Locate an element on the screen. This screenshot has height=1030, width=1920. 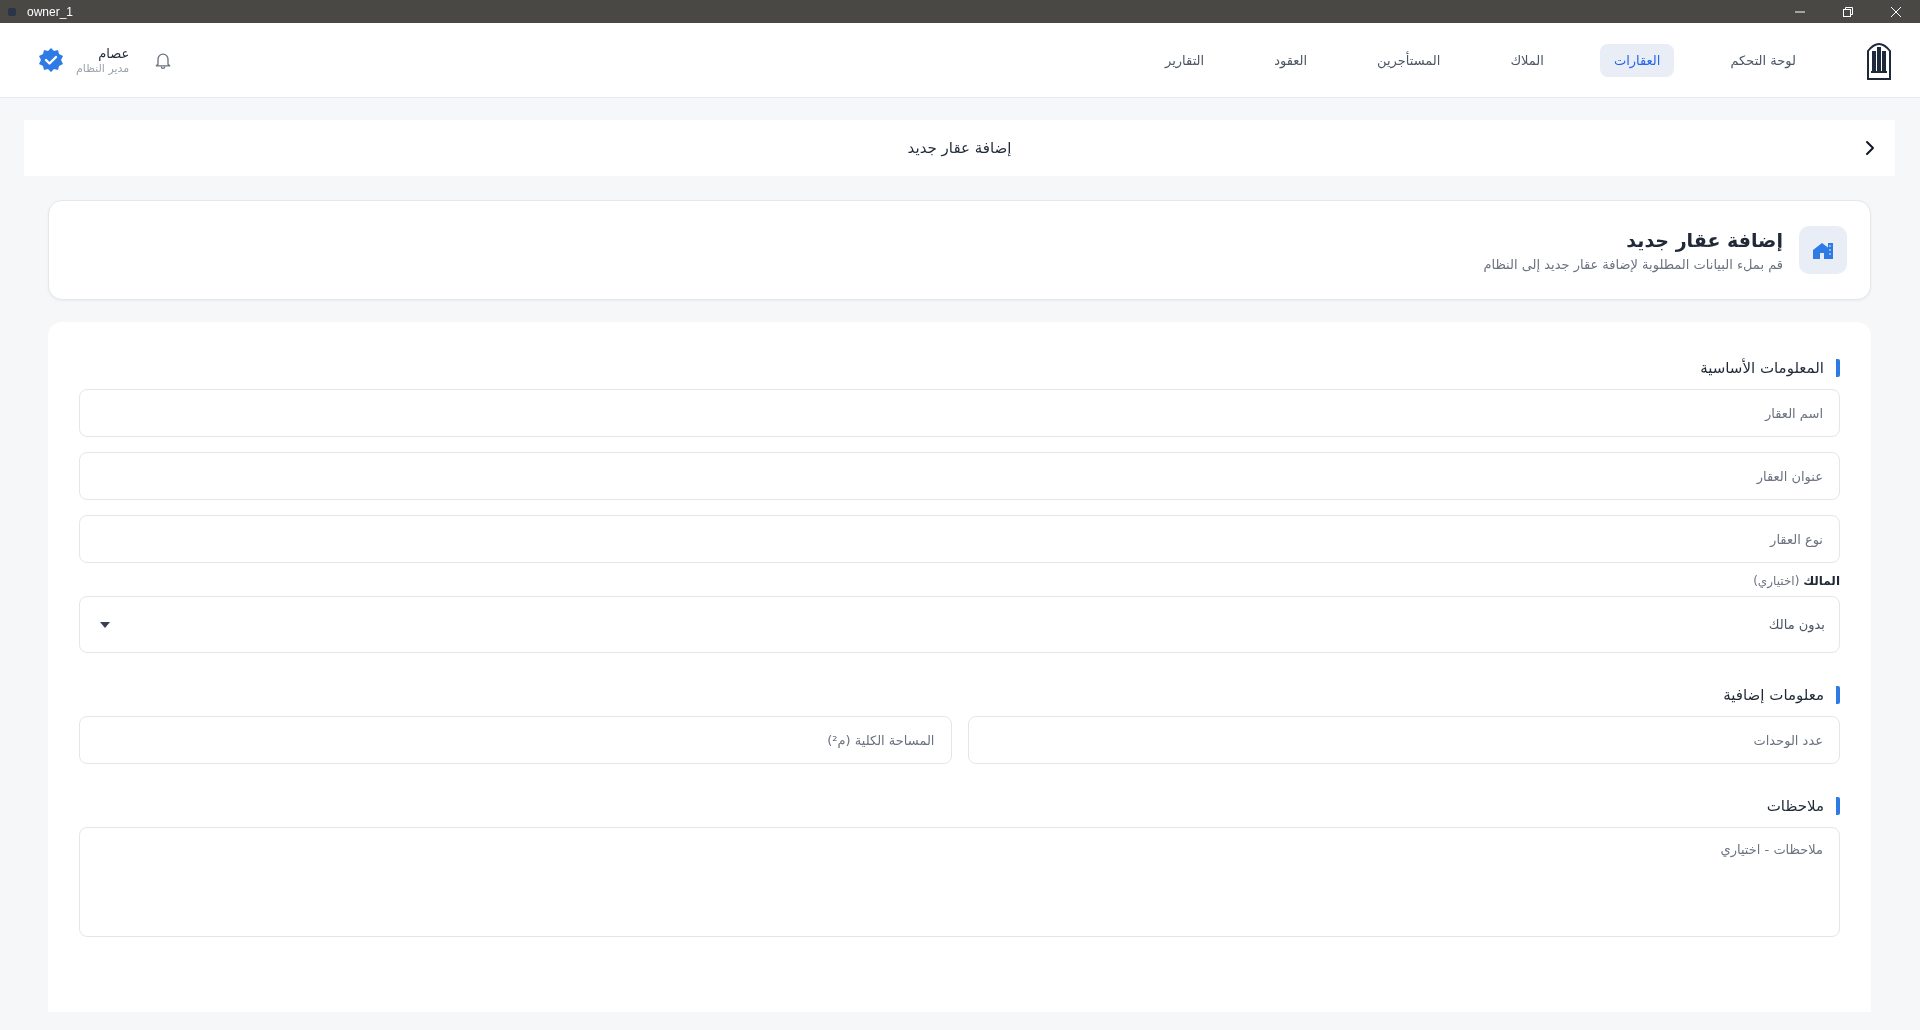
notes-field: ملاحظات - اختياري is located at coordinates (959, 882).